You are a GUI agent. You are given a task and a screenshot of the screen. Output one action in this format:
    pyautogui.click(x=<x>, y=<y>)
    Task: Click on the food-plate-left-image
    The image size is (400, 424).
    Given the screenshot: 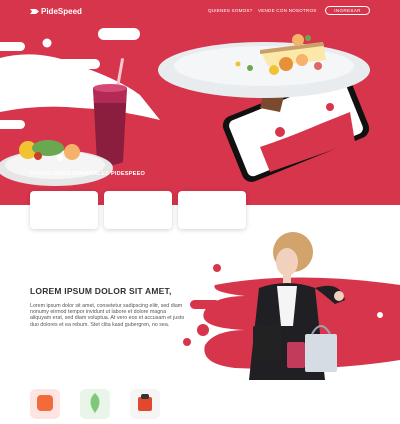 What is the action you would take?
    pyautogui.click(x=56, y=163)
    